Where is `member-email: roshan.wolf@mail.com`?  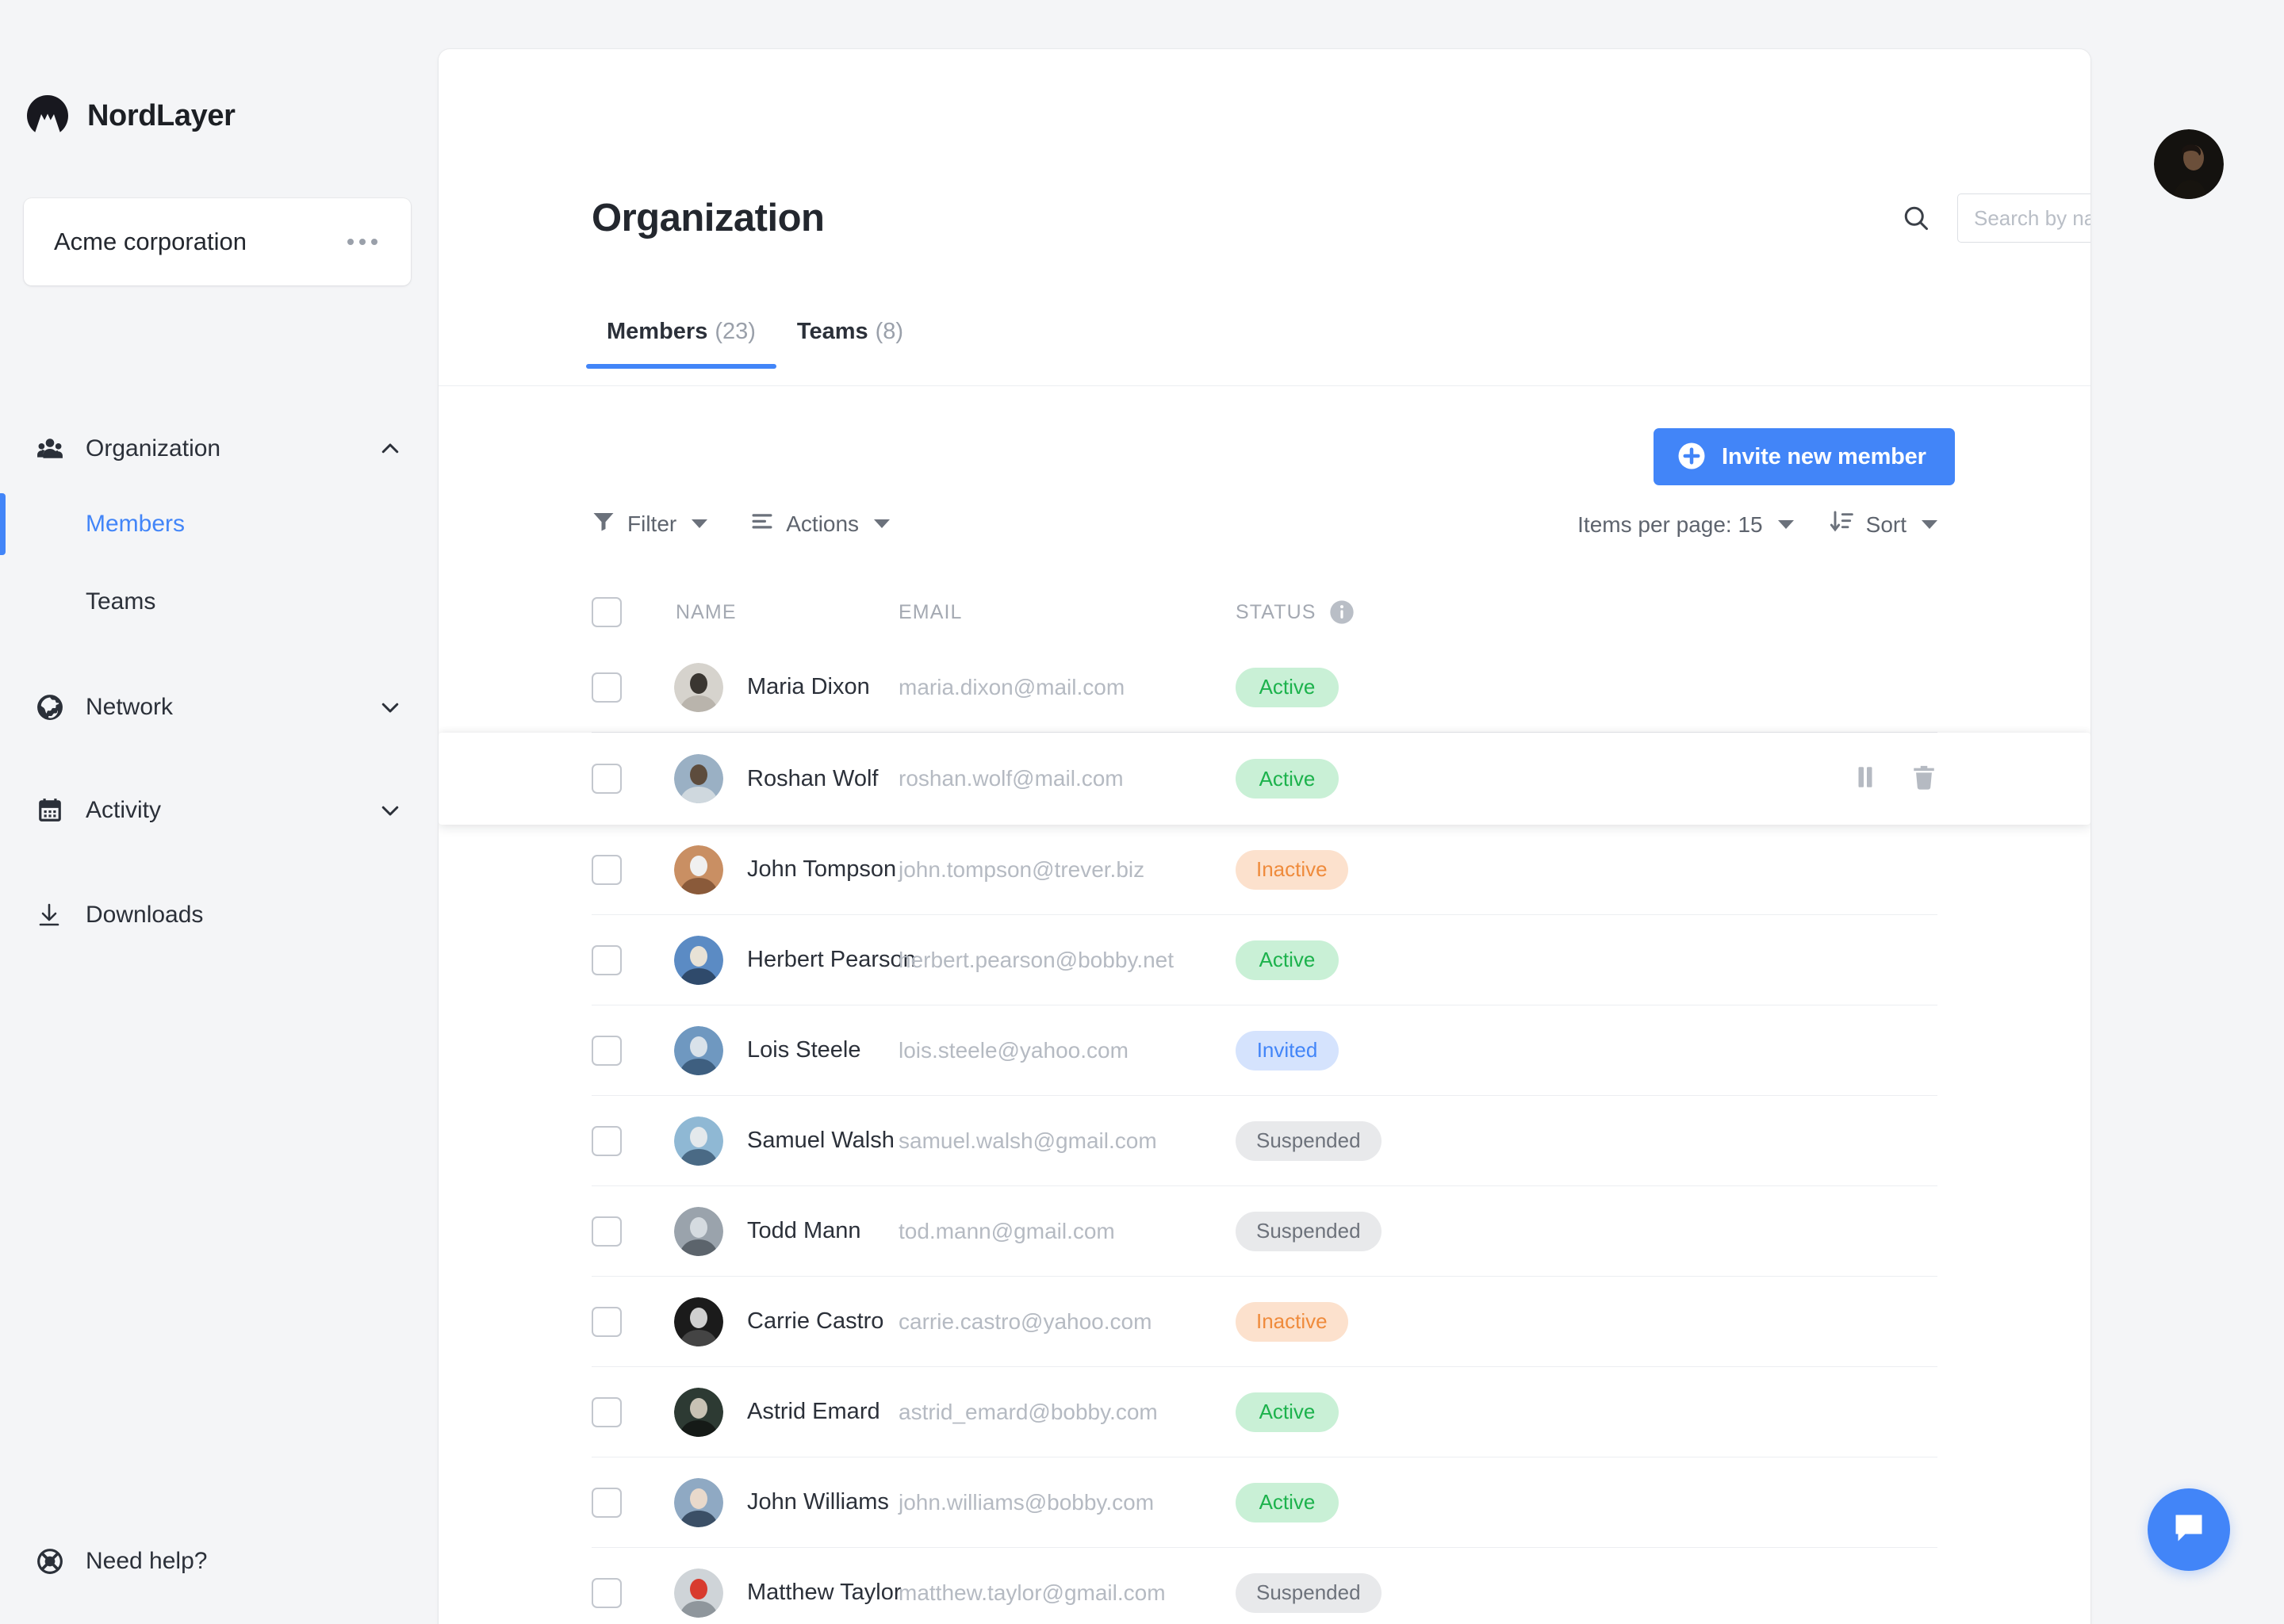 member-email: roshan.wolf@mail.com is located at coordinates (1011, 778).